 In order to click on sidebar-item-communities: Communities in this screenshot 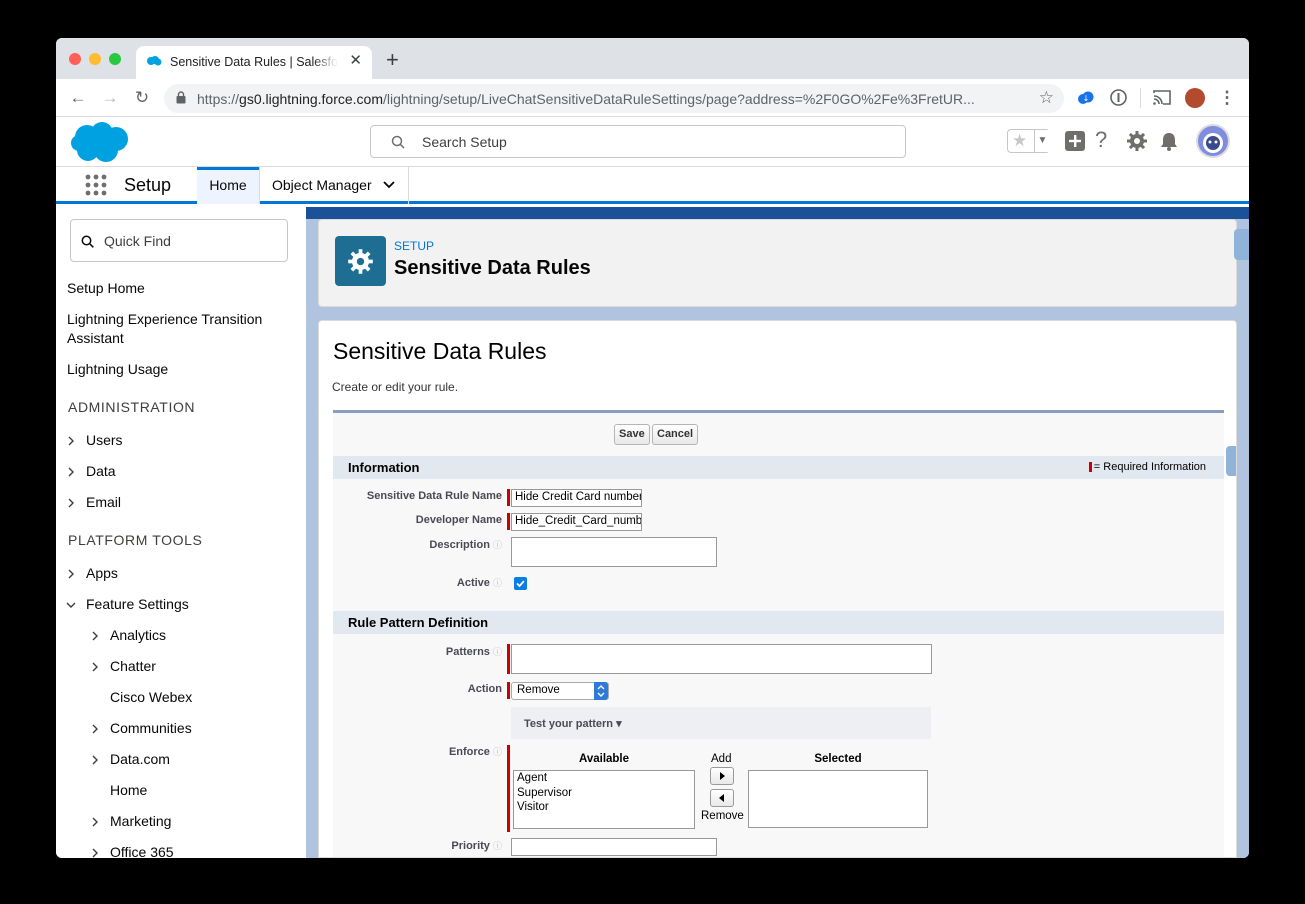, I will do `click(151, 728)`.